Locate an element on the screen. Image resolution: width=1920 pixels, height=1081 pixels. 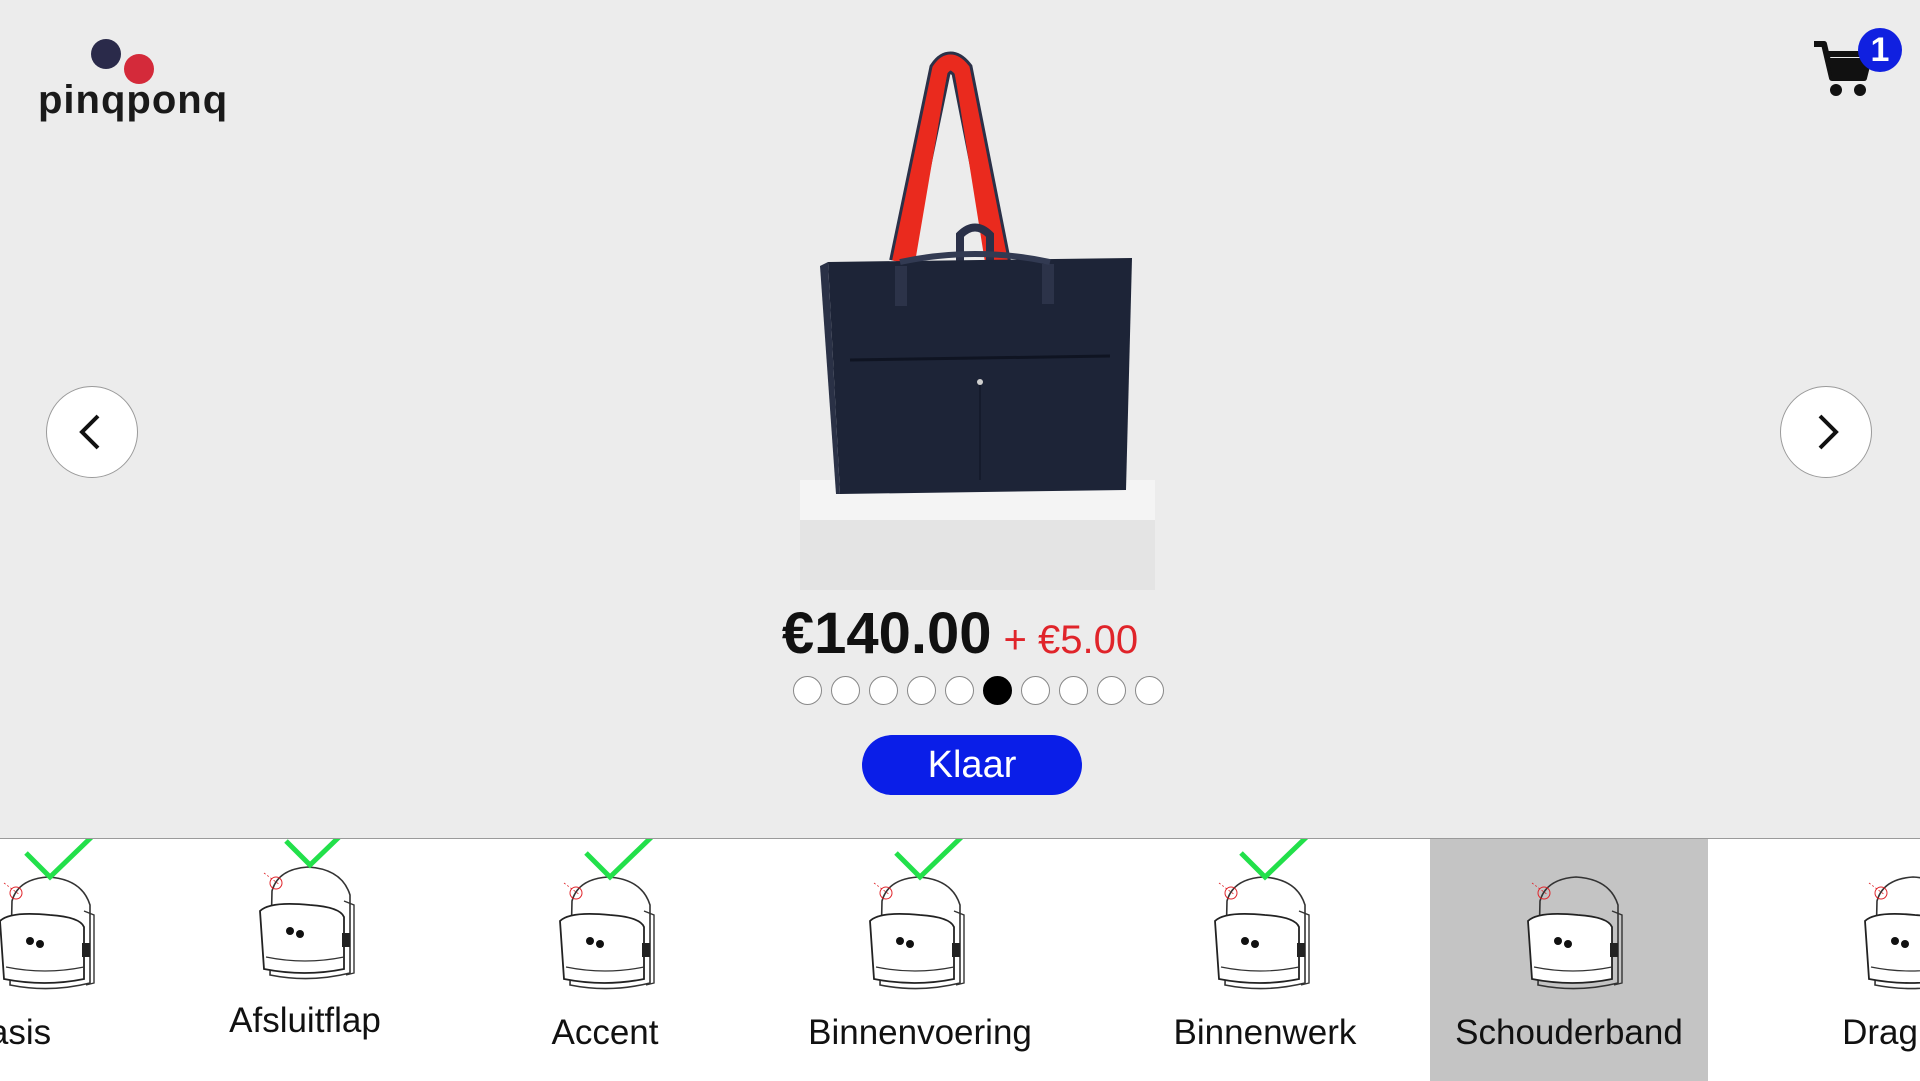
cart-button: 1 is located at coordinates (1857, 68).